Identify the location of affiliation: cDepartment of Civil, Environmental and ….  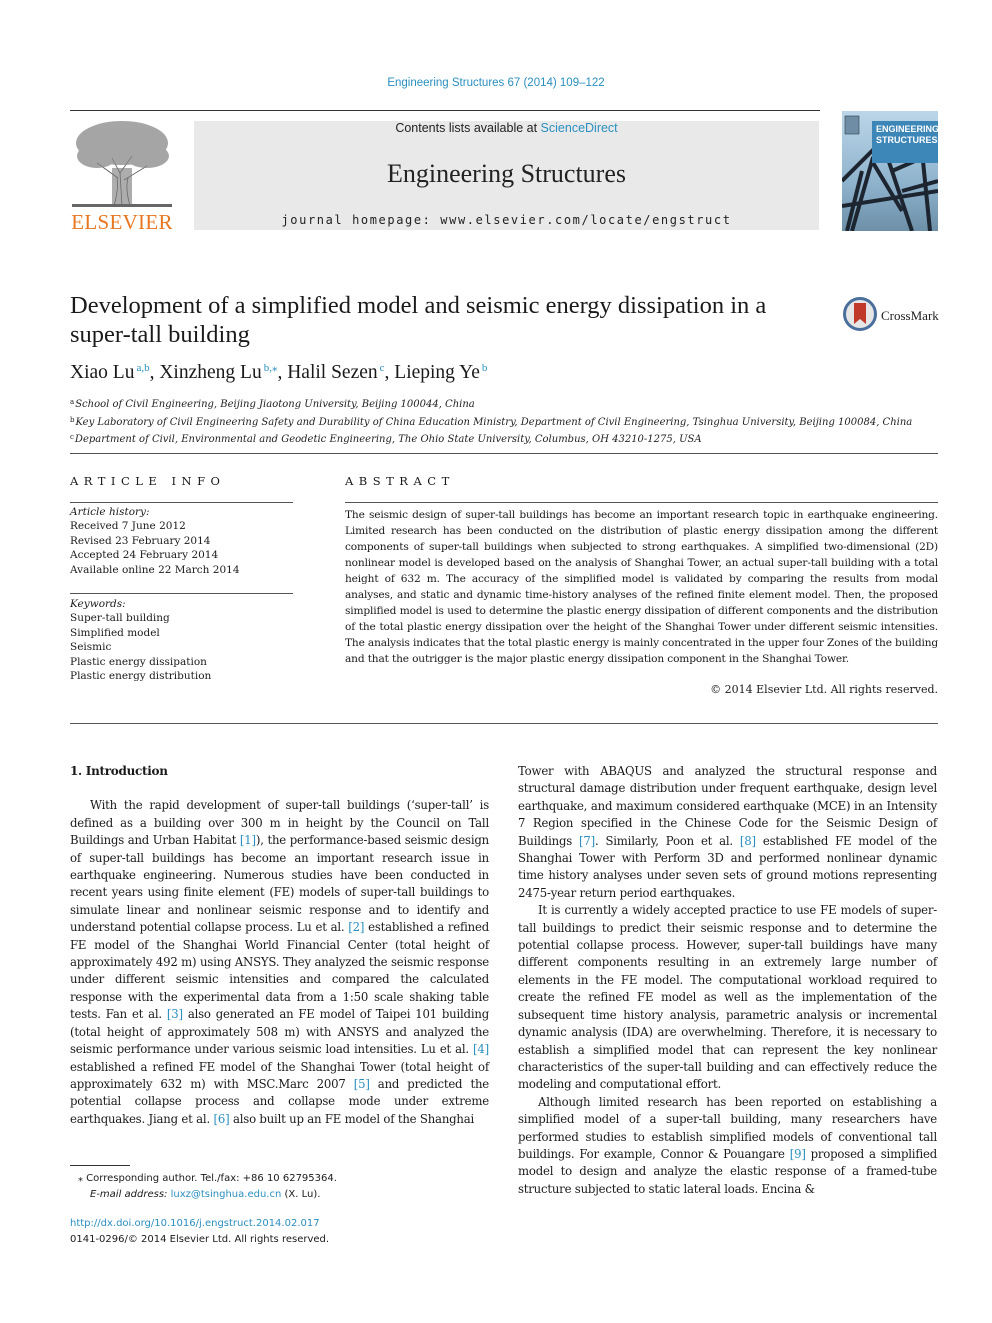
(505, 439).